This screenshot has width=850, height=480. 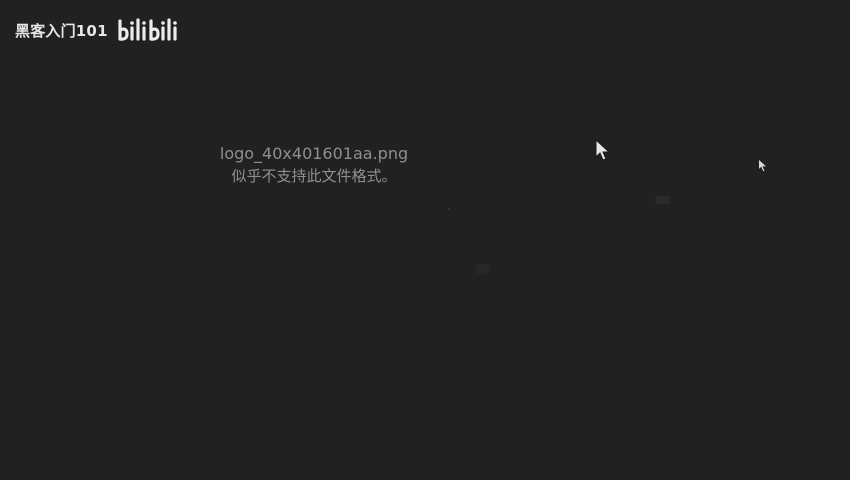 I want to click on bilibili-logo, so click(x=147, y=29).